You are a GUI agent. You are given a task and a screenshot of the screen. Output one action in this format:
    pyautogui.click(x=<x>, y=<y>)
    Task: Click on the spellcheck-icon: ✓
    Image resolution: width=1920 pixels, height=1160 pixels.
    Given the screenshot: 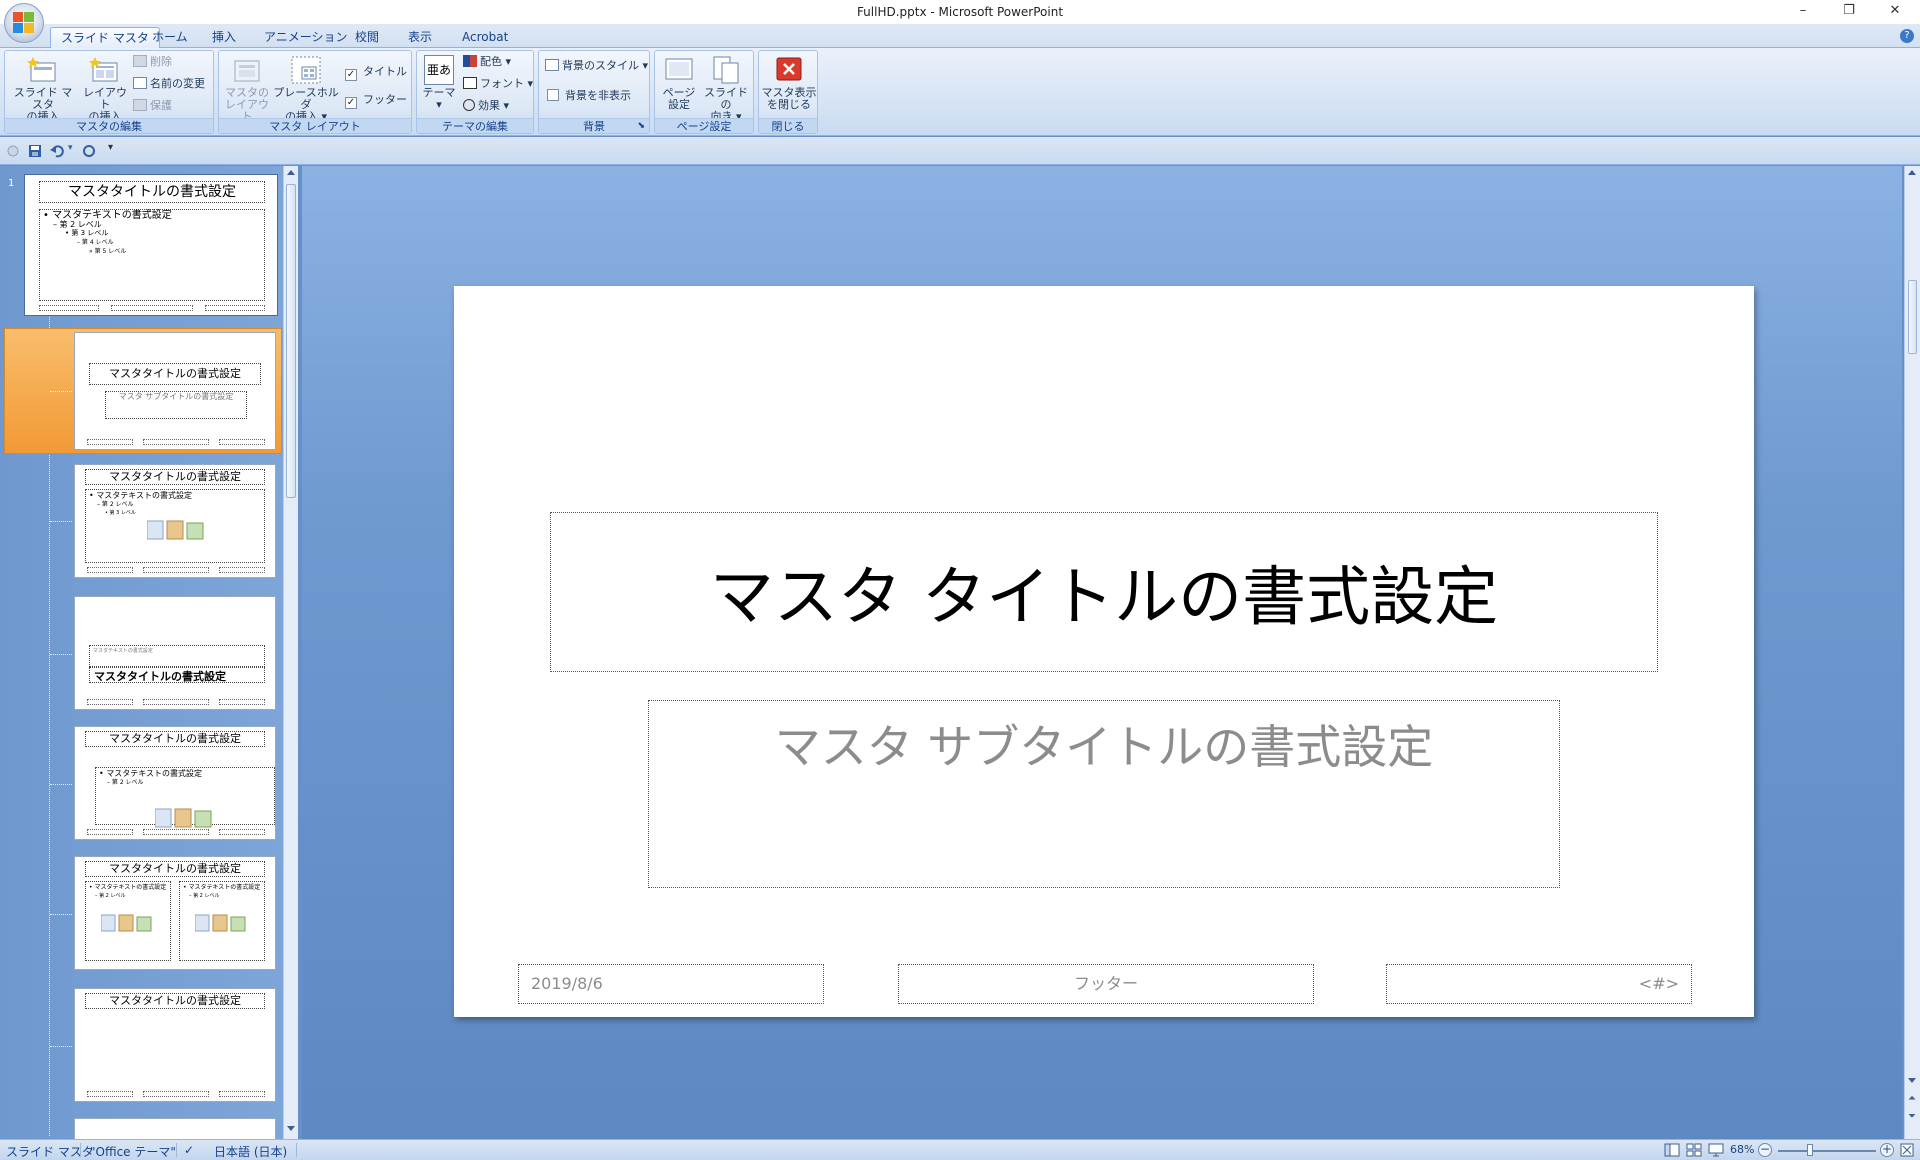 What is the action you would take?
    pyautogui.click(x=189, y=1150)
    